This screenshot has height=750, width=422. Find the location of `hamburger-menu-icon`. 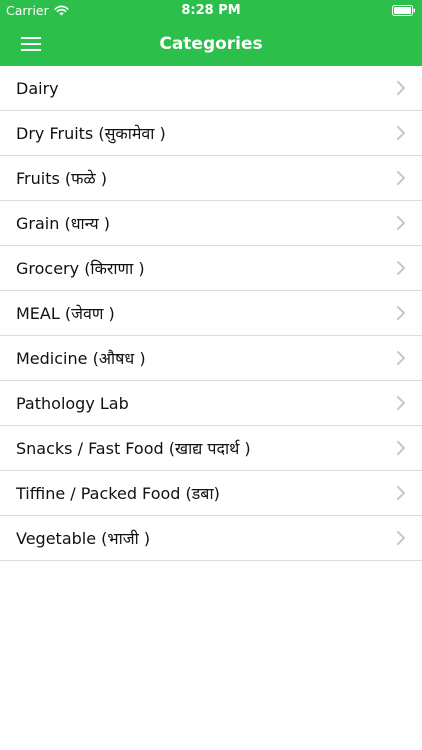

hamburger-menu-icon is located at coordinates (31, 44).